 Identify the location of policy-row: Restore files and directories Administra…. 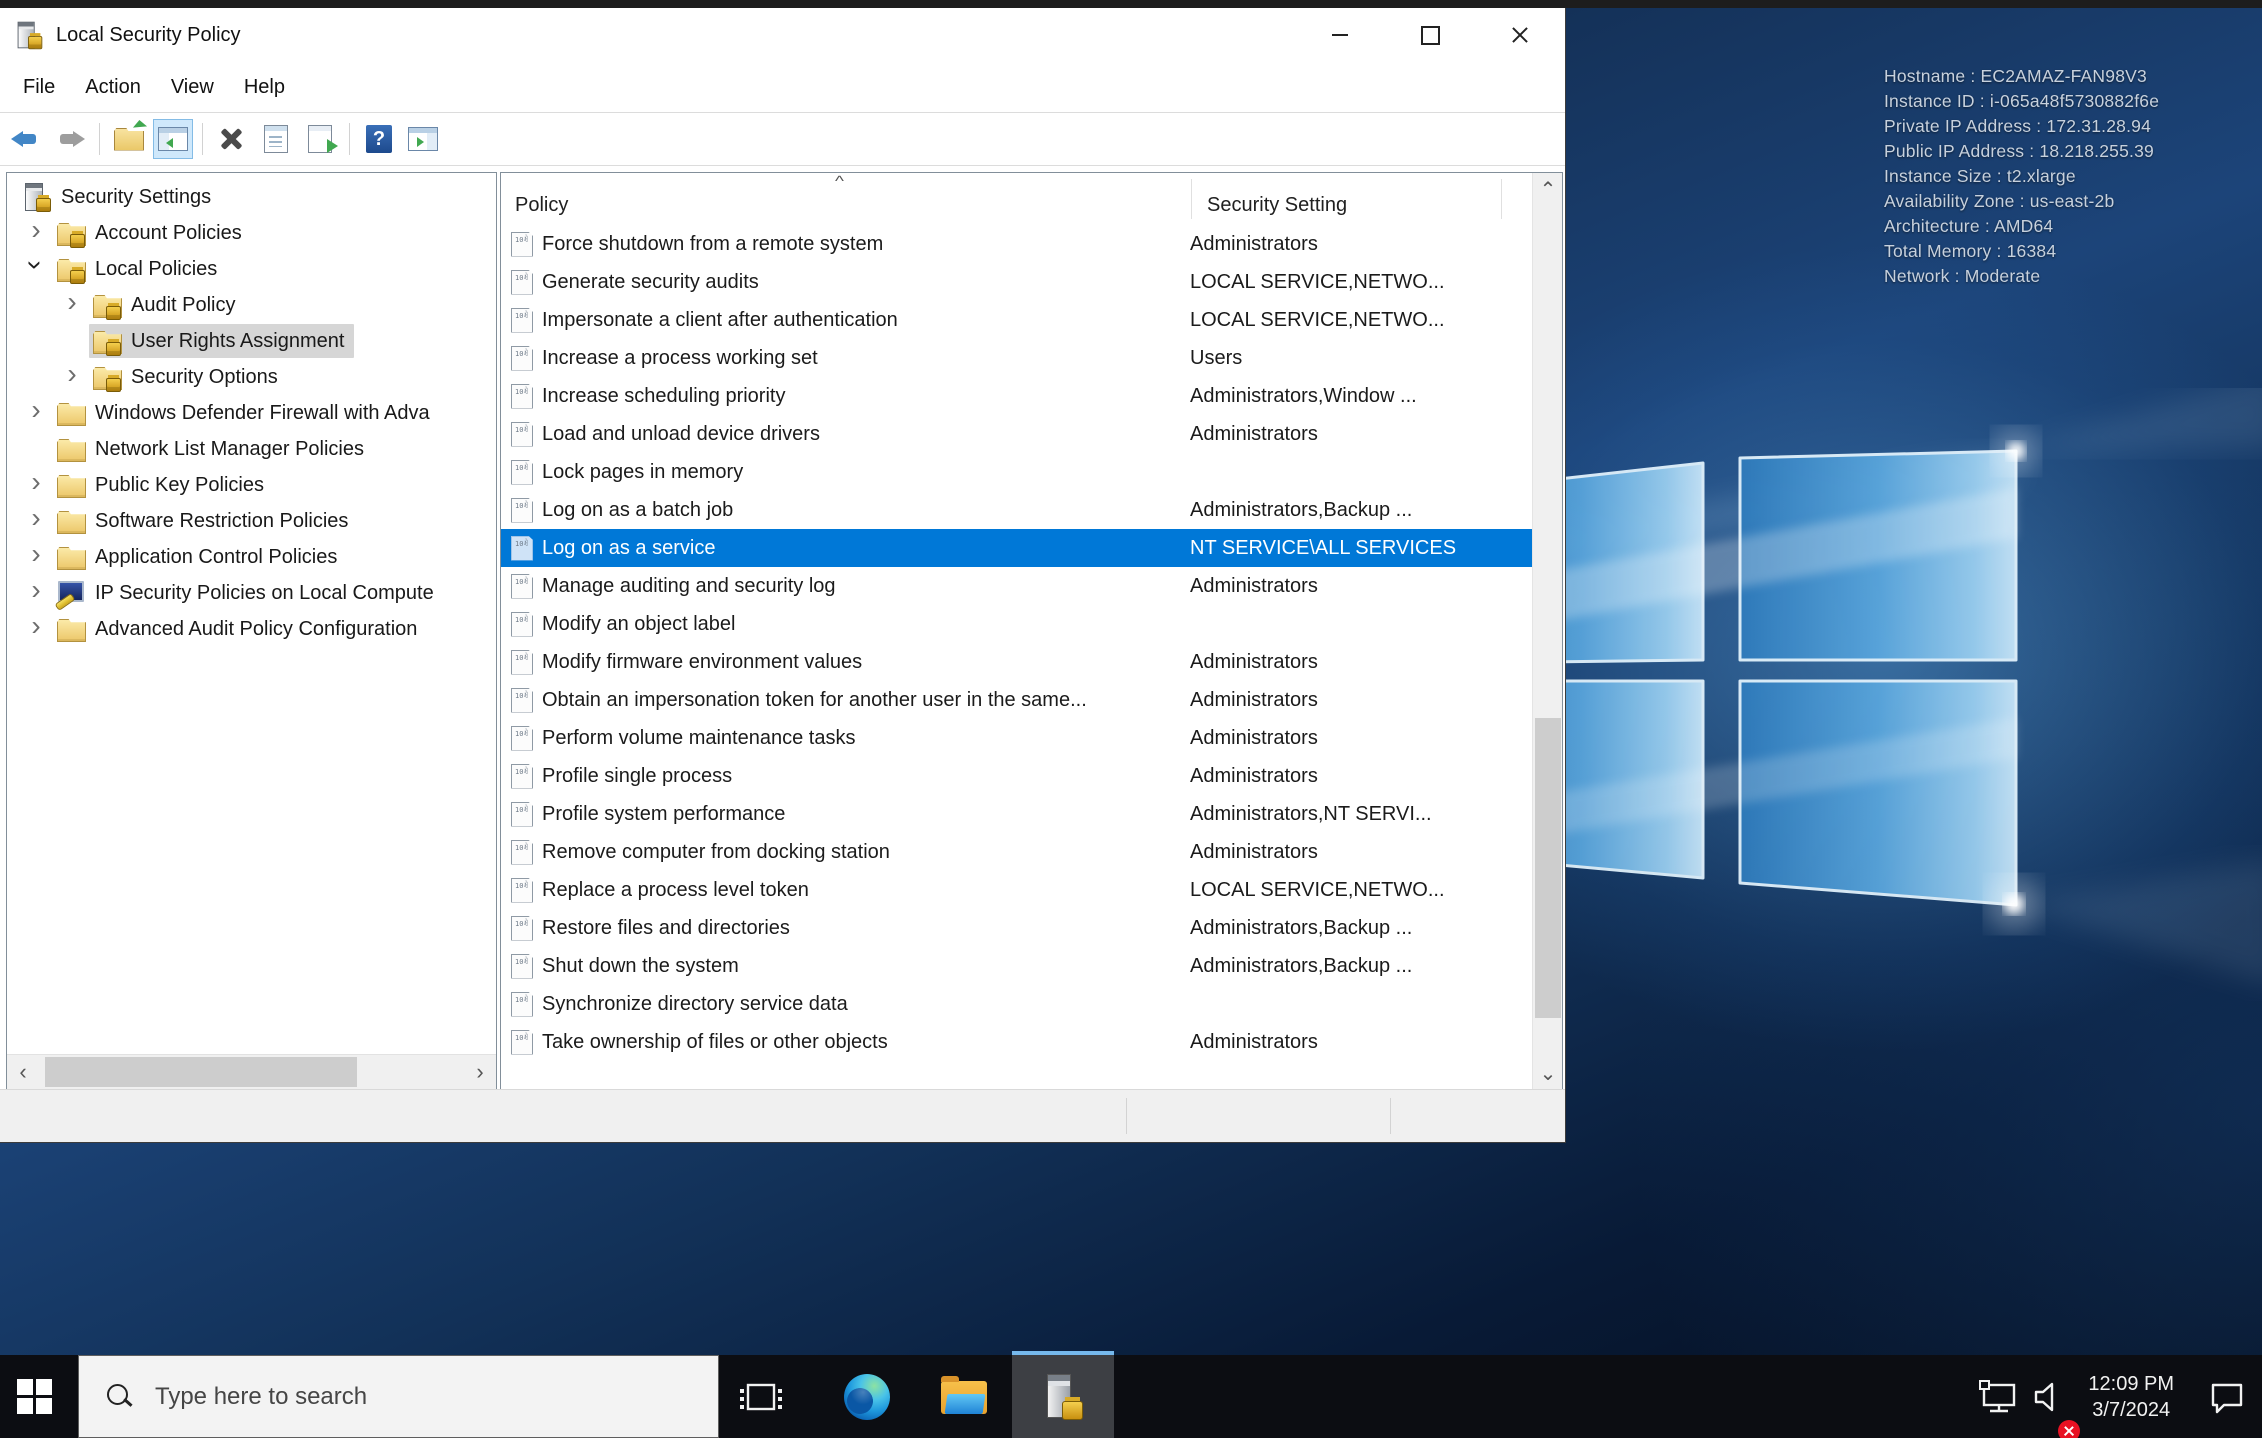
(1016, 928).